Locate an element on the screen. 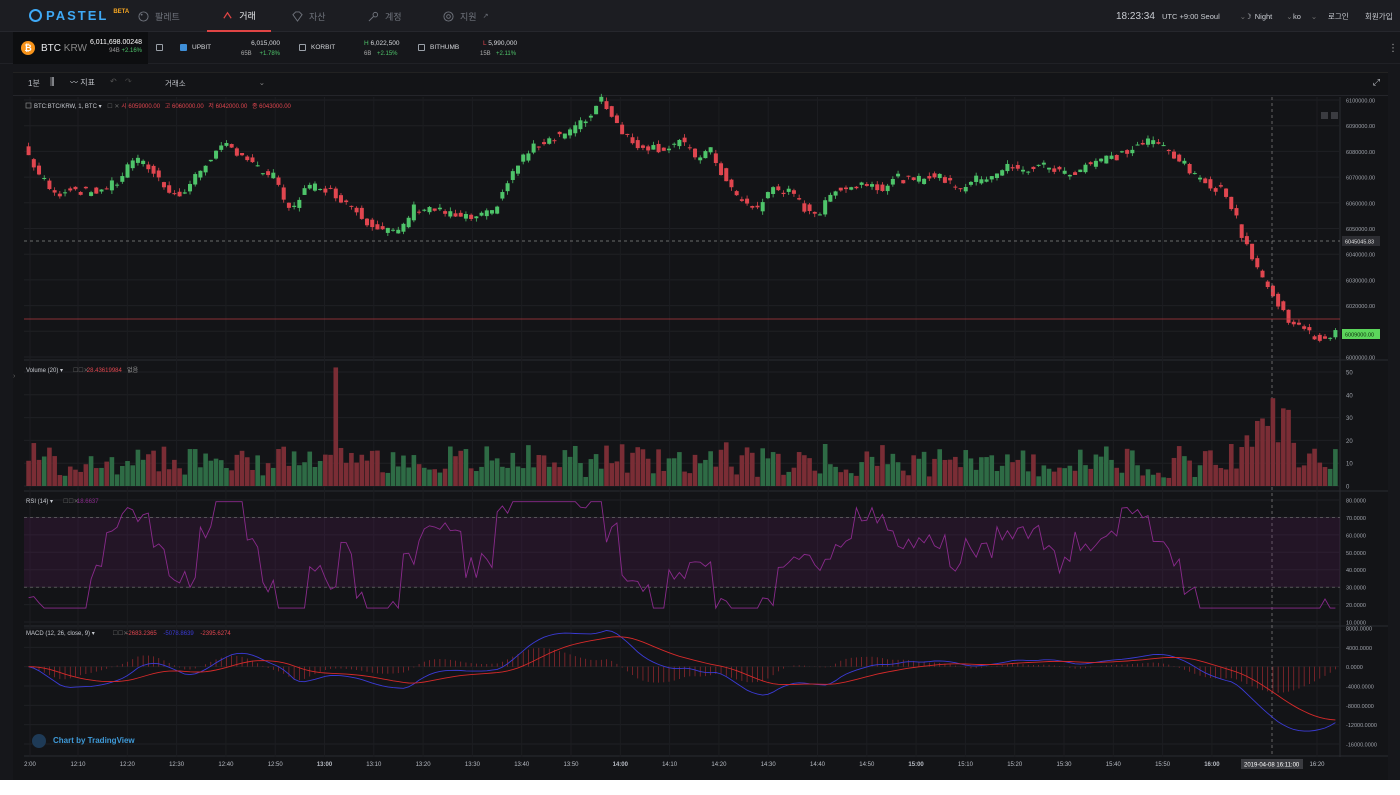 This screenshot has width=1400, height=795. exchange-upbit: UPBIT 6,015,000 65B +1.78% is located at coordinates (233, 48).